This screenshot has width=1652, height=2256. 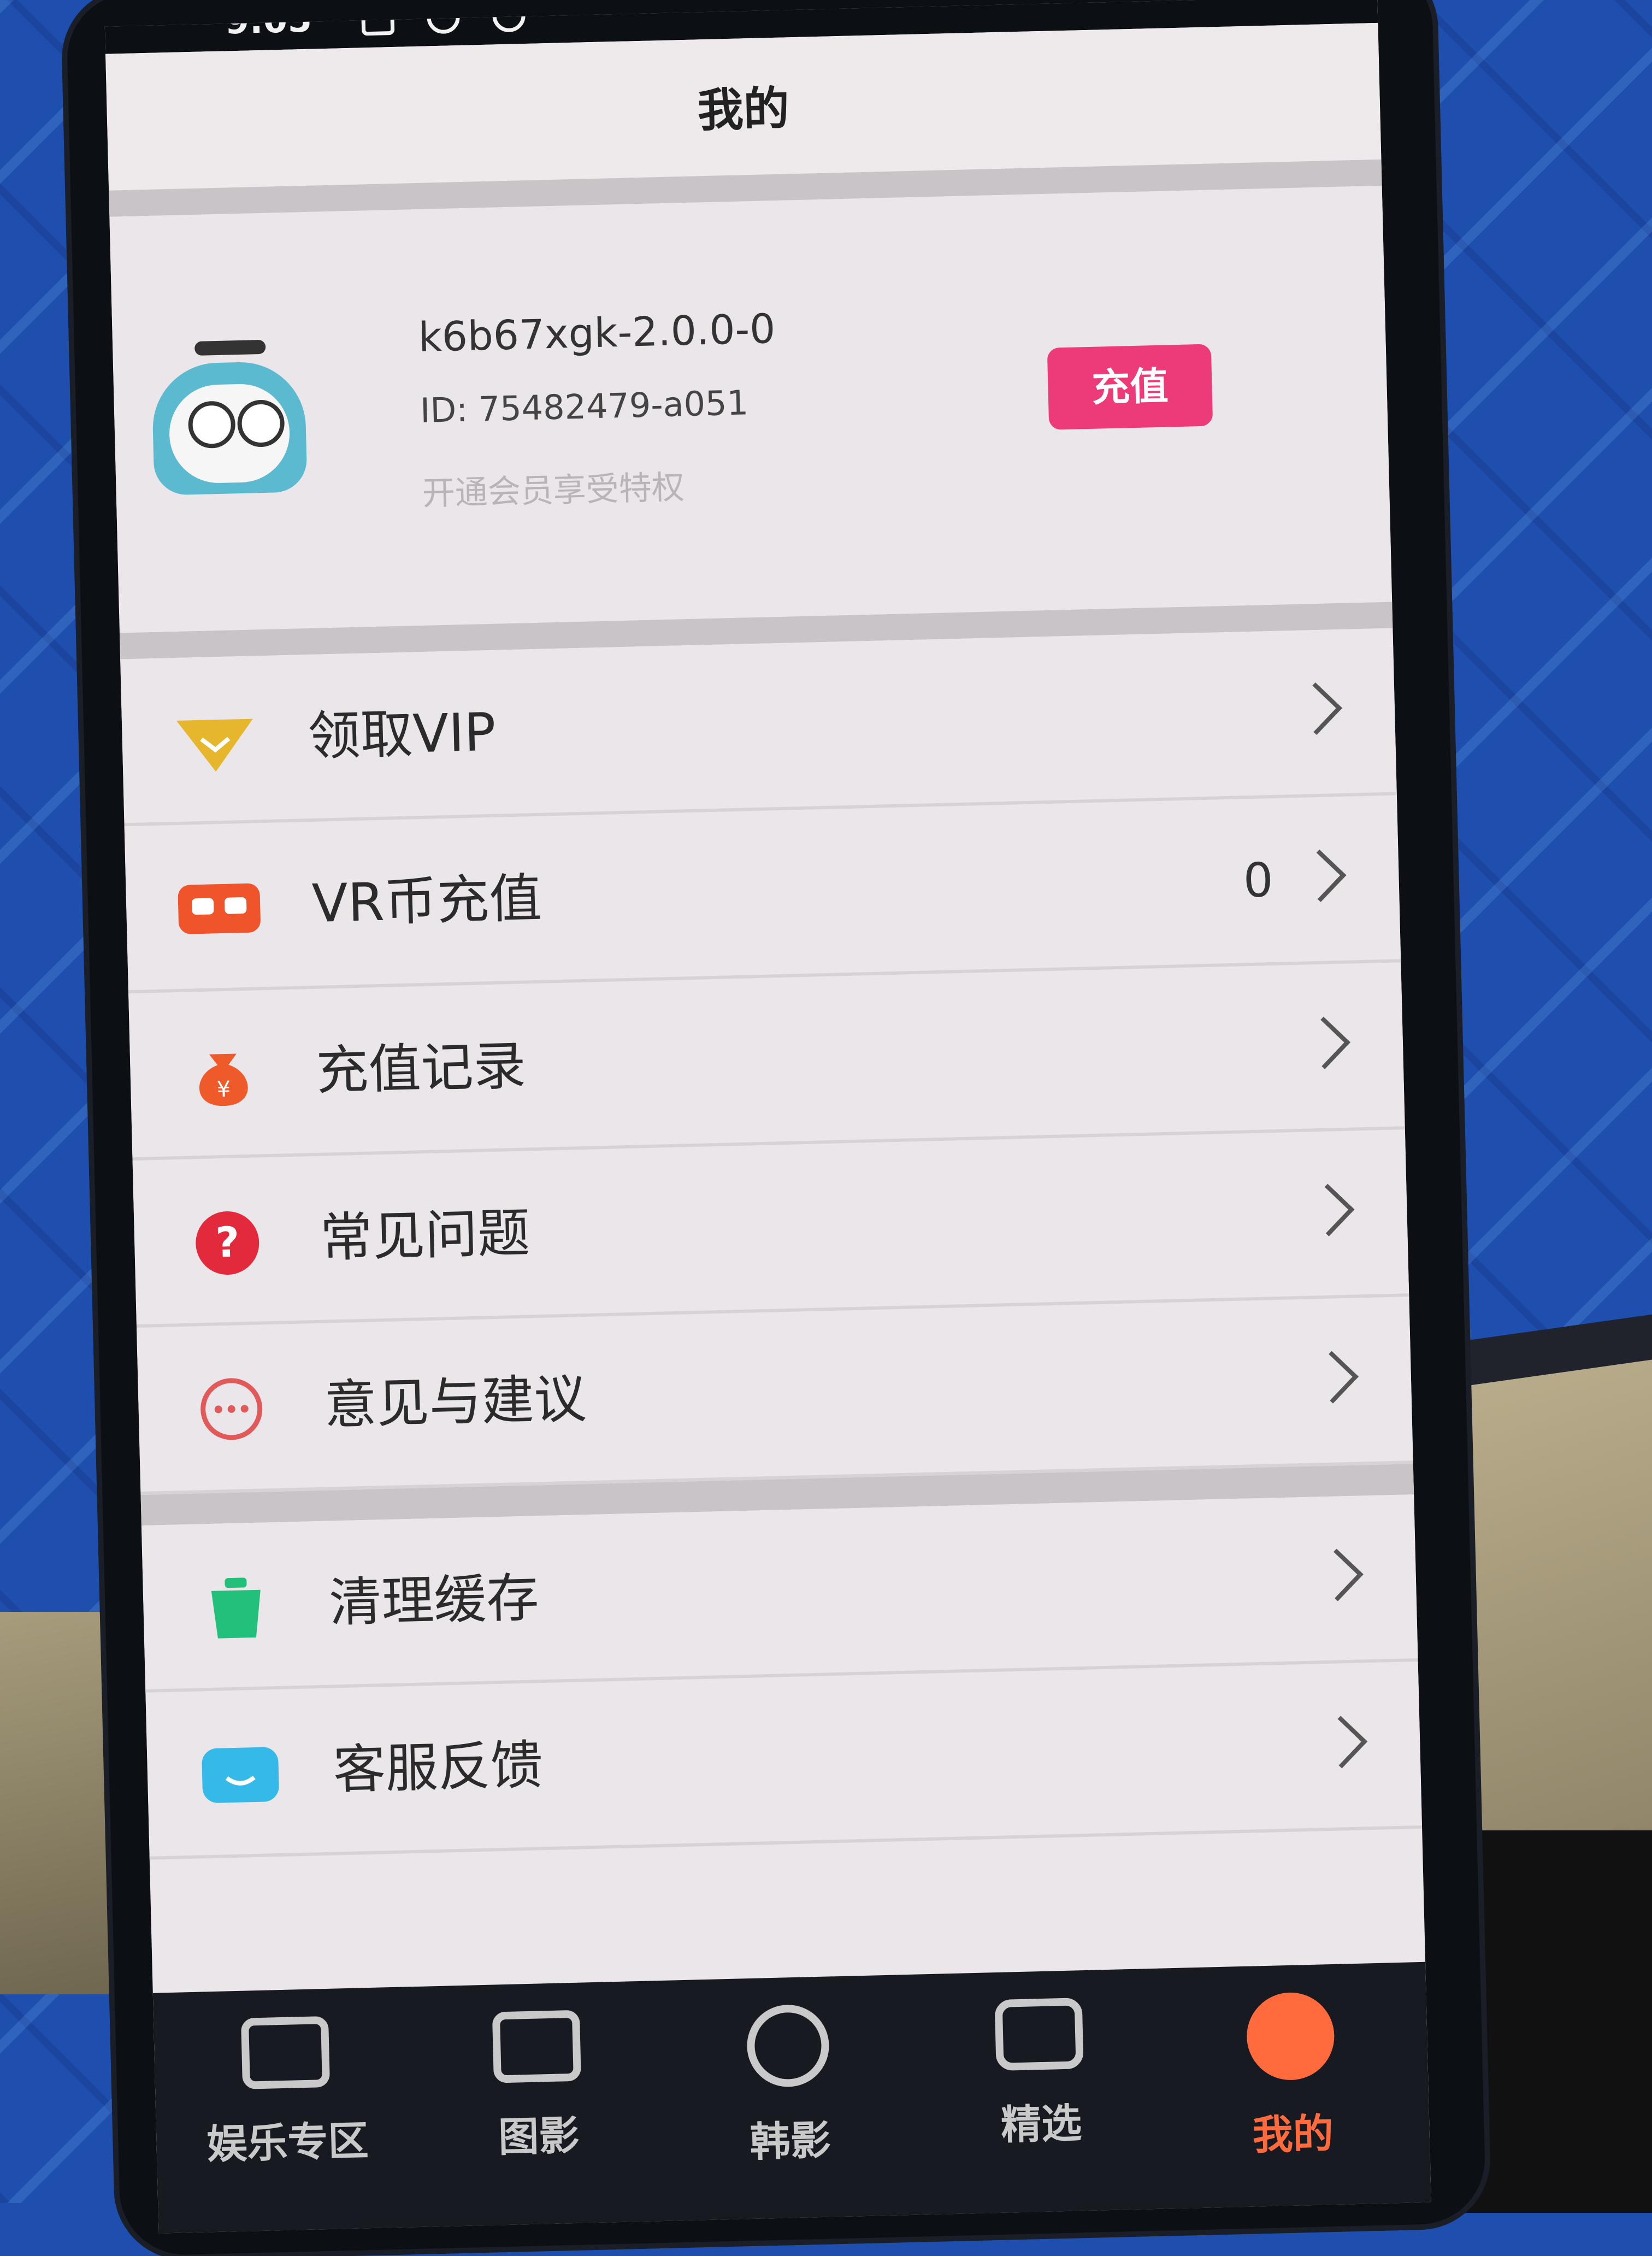 I want to click on page-title: 我的, so click(x=743, y=109).